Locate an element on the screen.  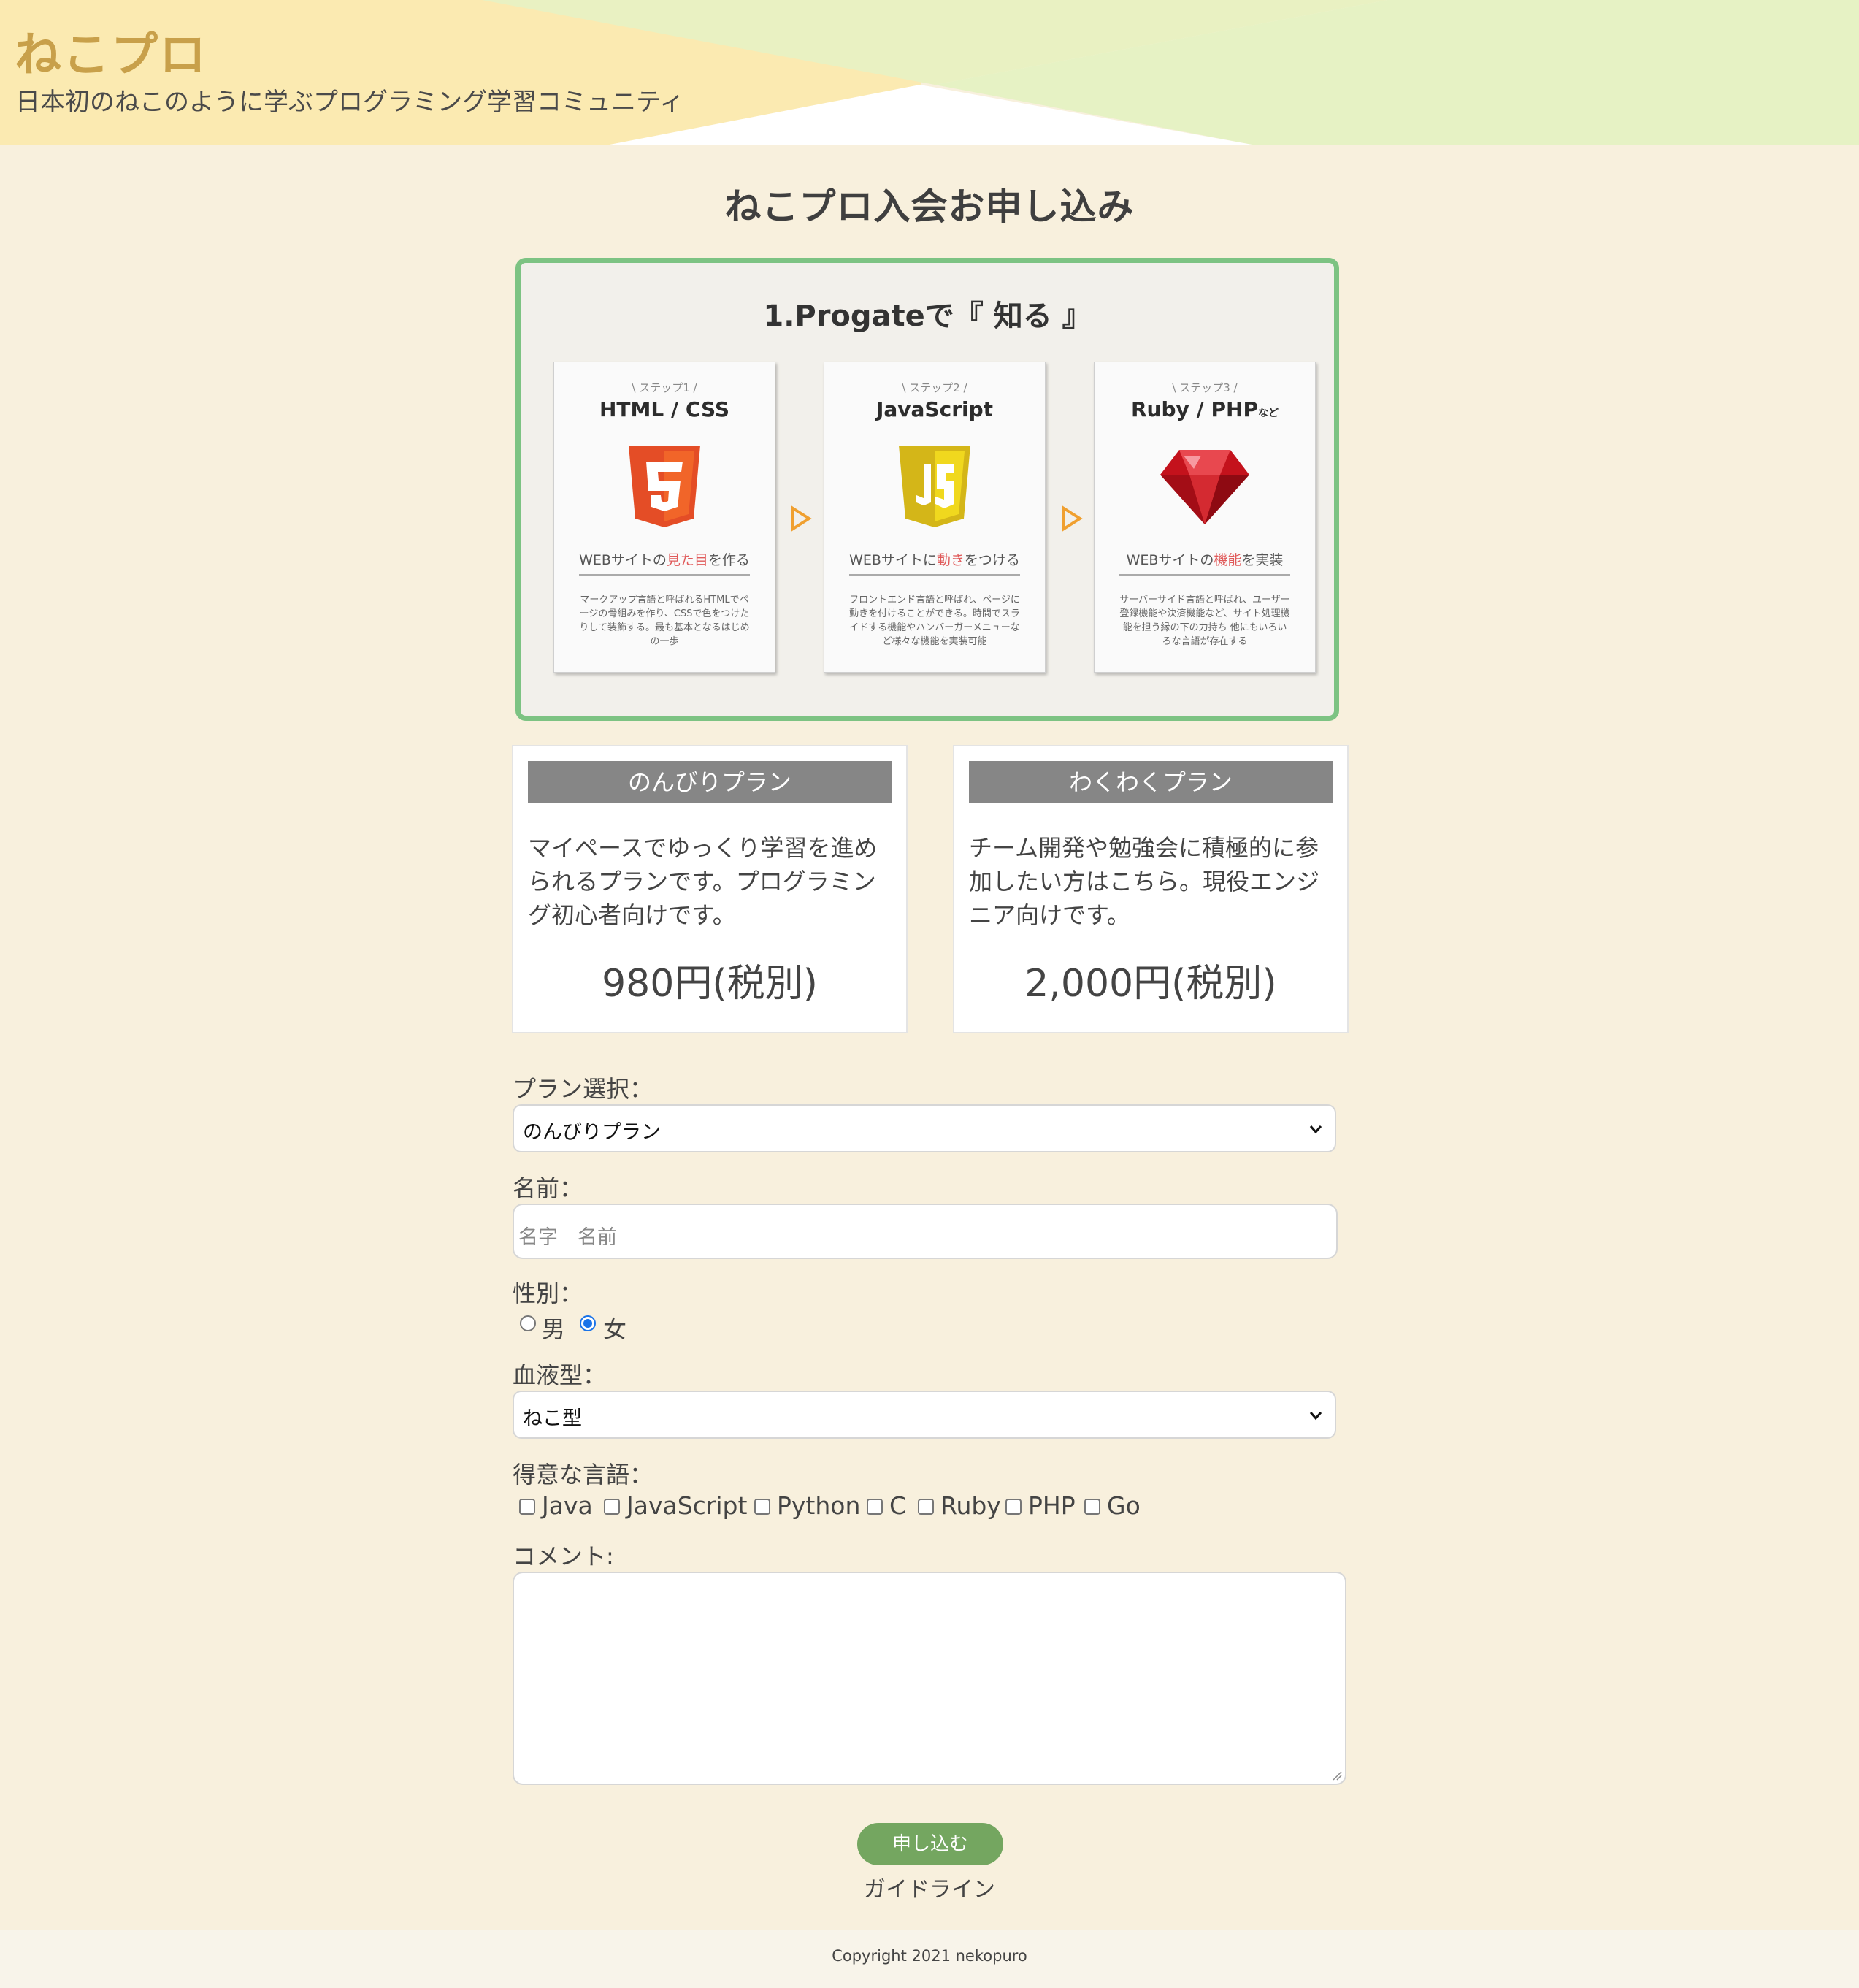
plan-description: チーム開発や勉強会に積極的に参加したい方はこちら。現役エンジニア向けです。 is located at coordinates (1144, 881).